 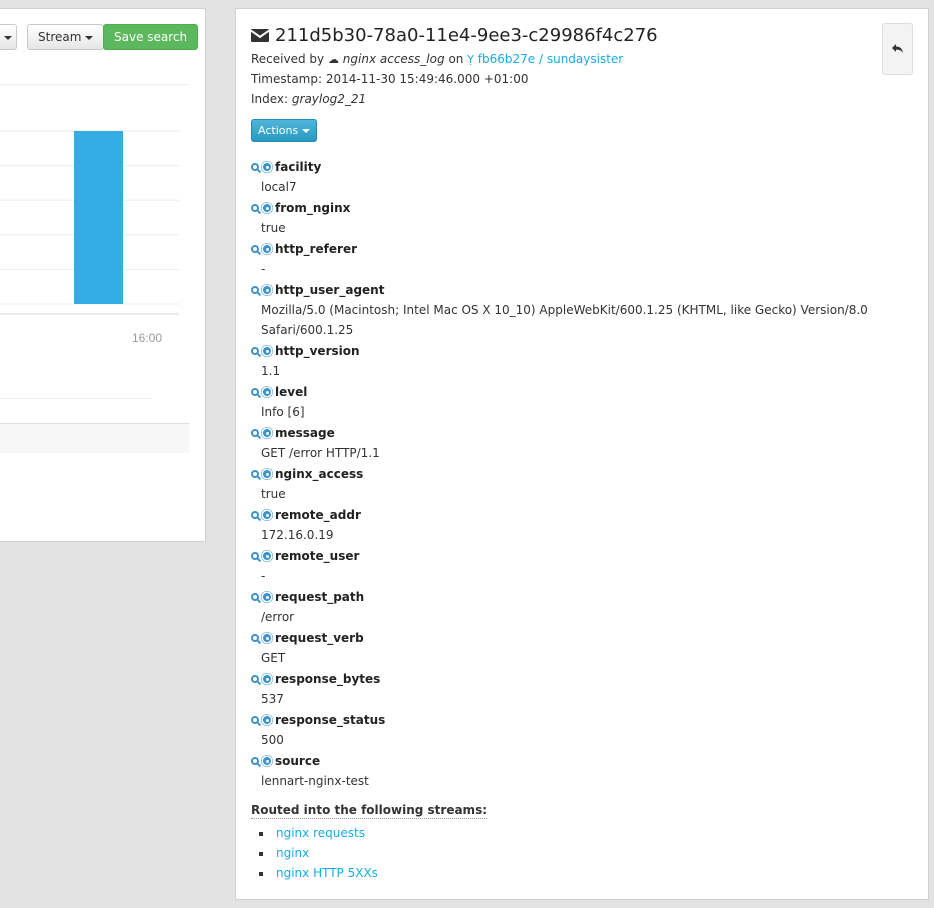 What do you see at coordinates (66, 37) in the screenshot?
I see `stream-dropdown-button: Stream` at bounding box center [66, 37].